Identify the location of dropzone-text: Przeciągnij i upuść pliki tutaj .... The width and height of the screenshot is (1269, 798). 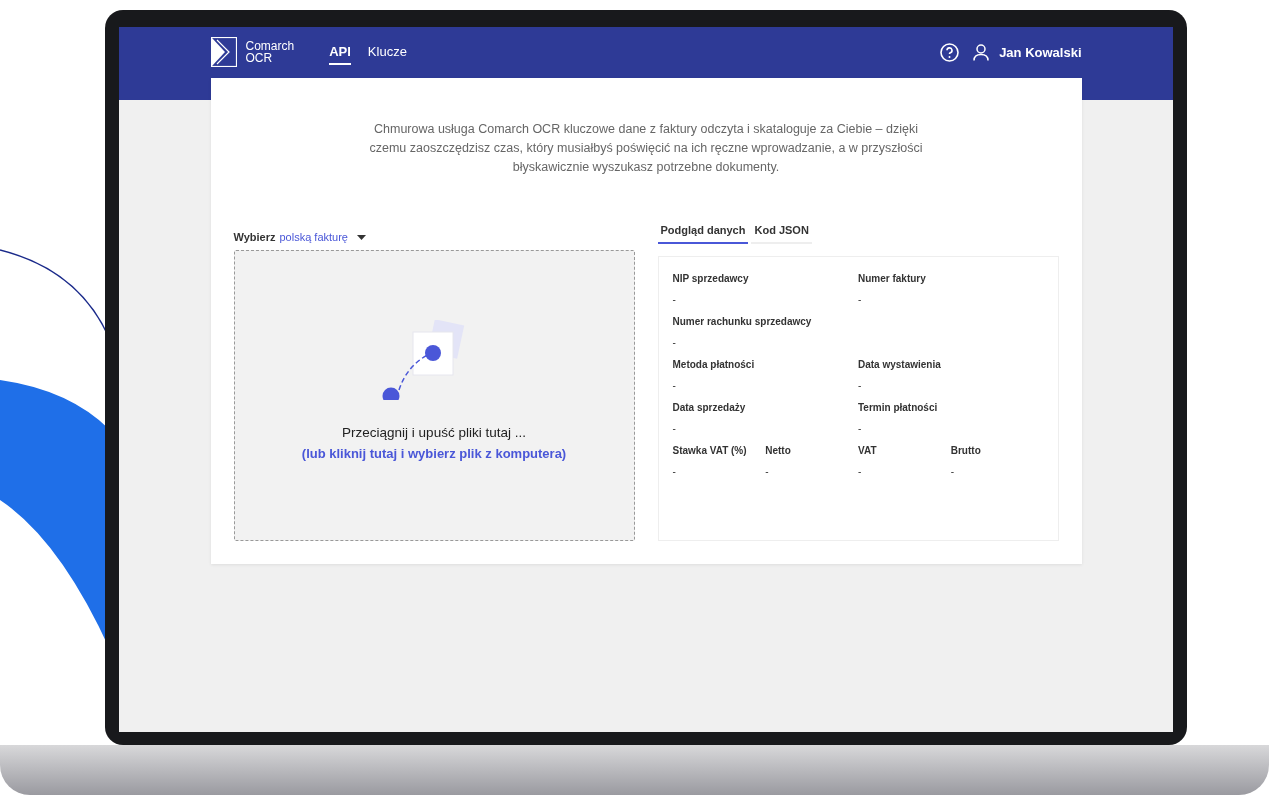
(434, 432).